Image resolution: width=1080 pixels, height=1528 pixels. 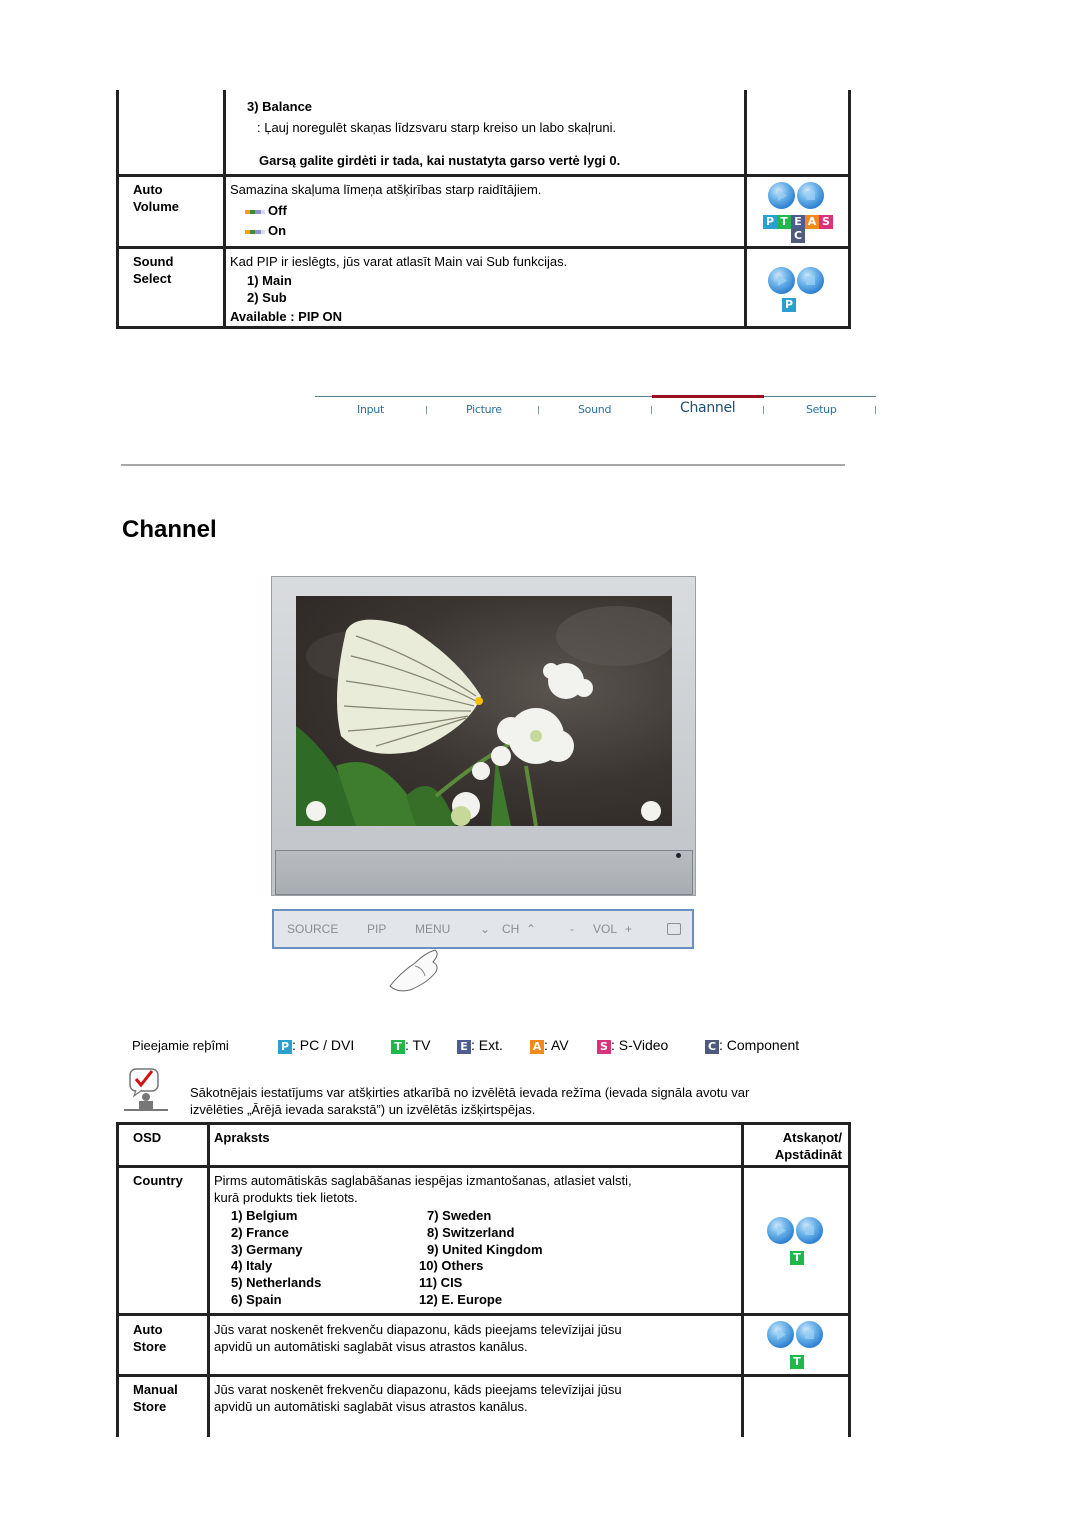 What do you see at coordinates (484, 872) in the screenshot?
I see `tv-speaker` at bounding box center [484, 872].